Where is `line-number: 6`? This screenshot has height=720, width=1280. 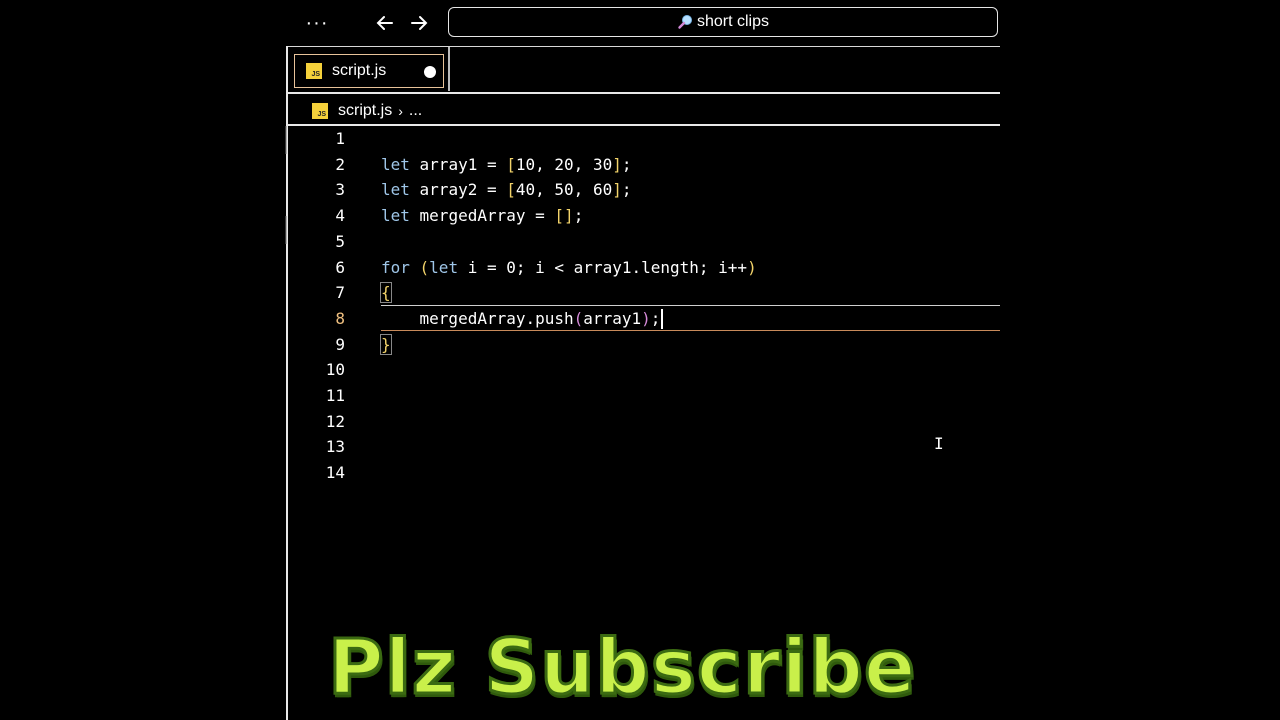
line-number: 6 is located at coordinates (340, 267).